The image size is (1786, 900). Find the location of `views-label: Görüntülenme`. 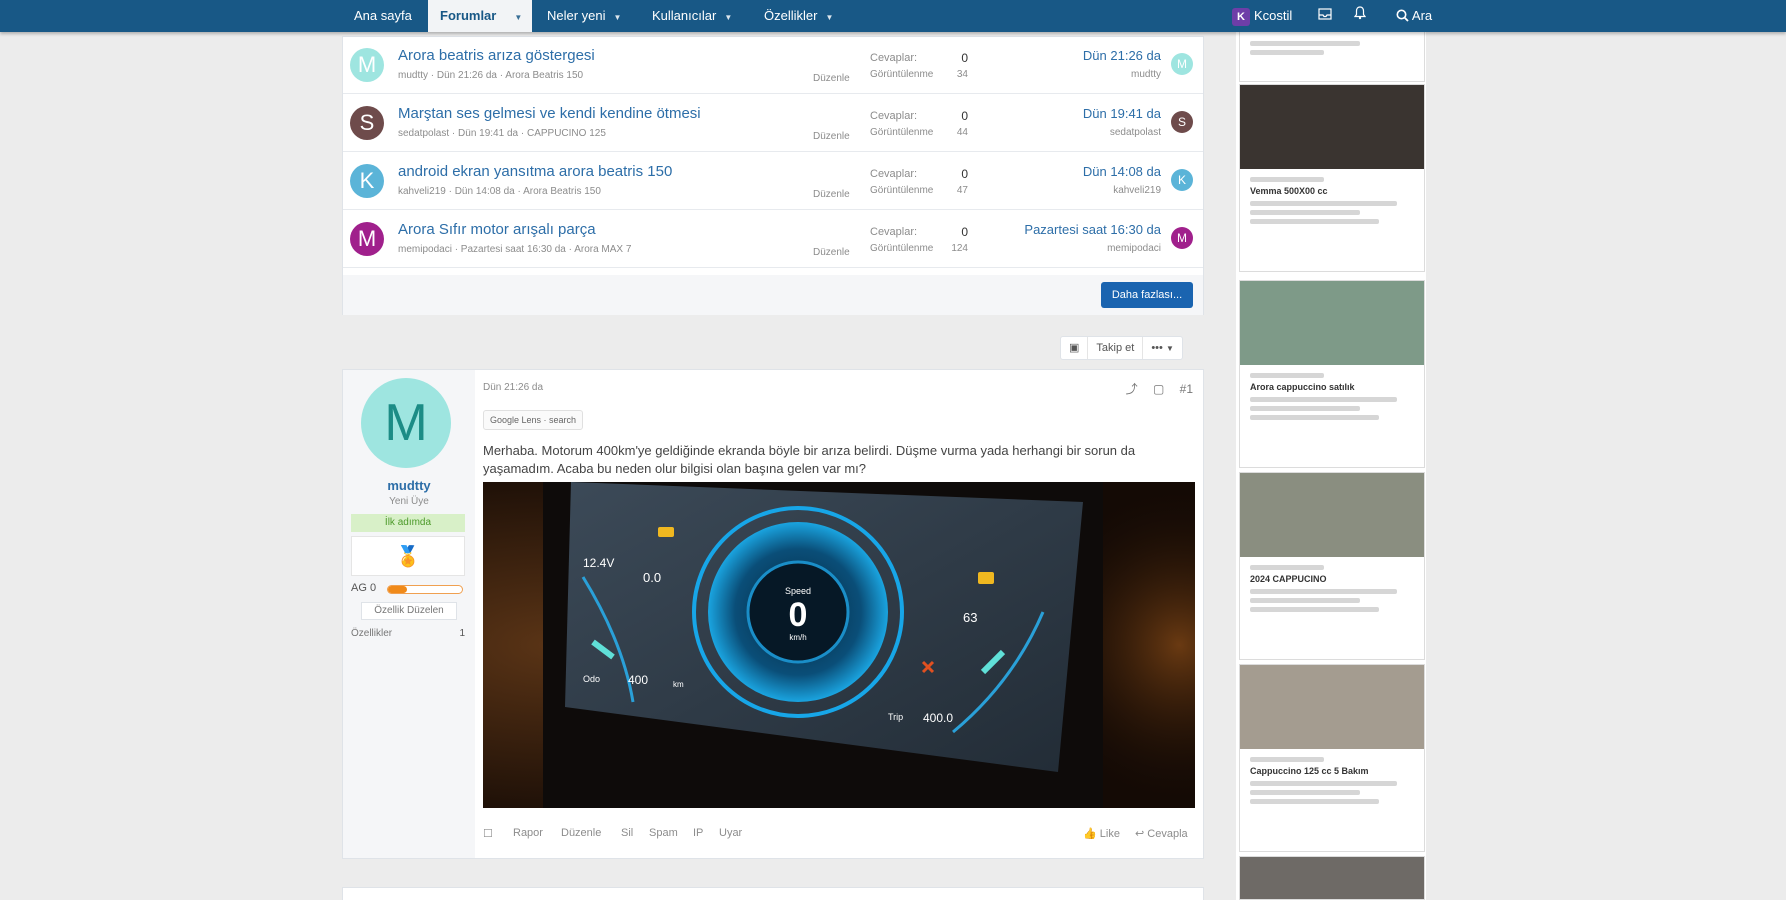

views-label: Görüntülenme is located at coordinates (902, 190).